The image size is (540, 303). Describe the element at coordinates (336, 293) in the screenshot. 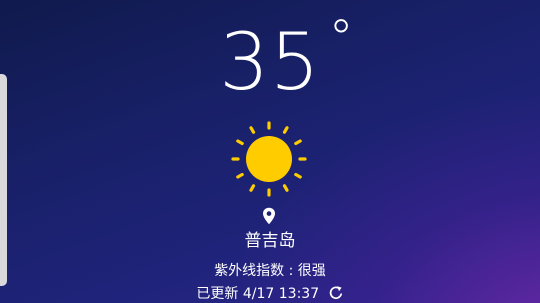

I see `refresh-icon` at that location.